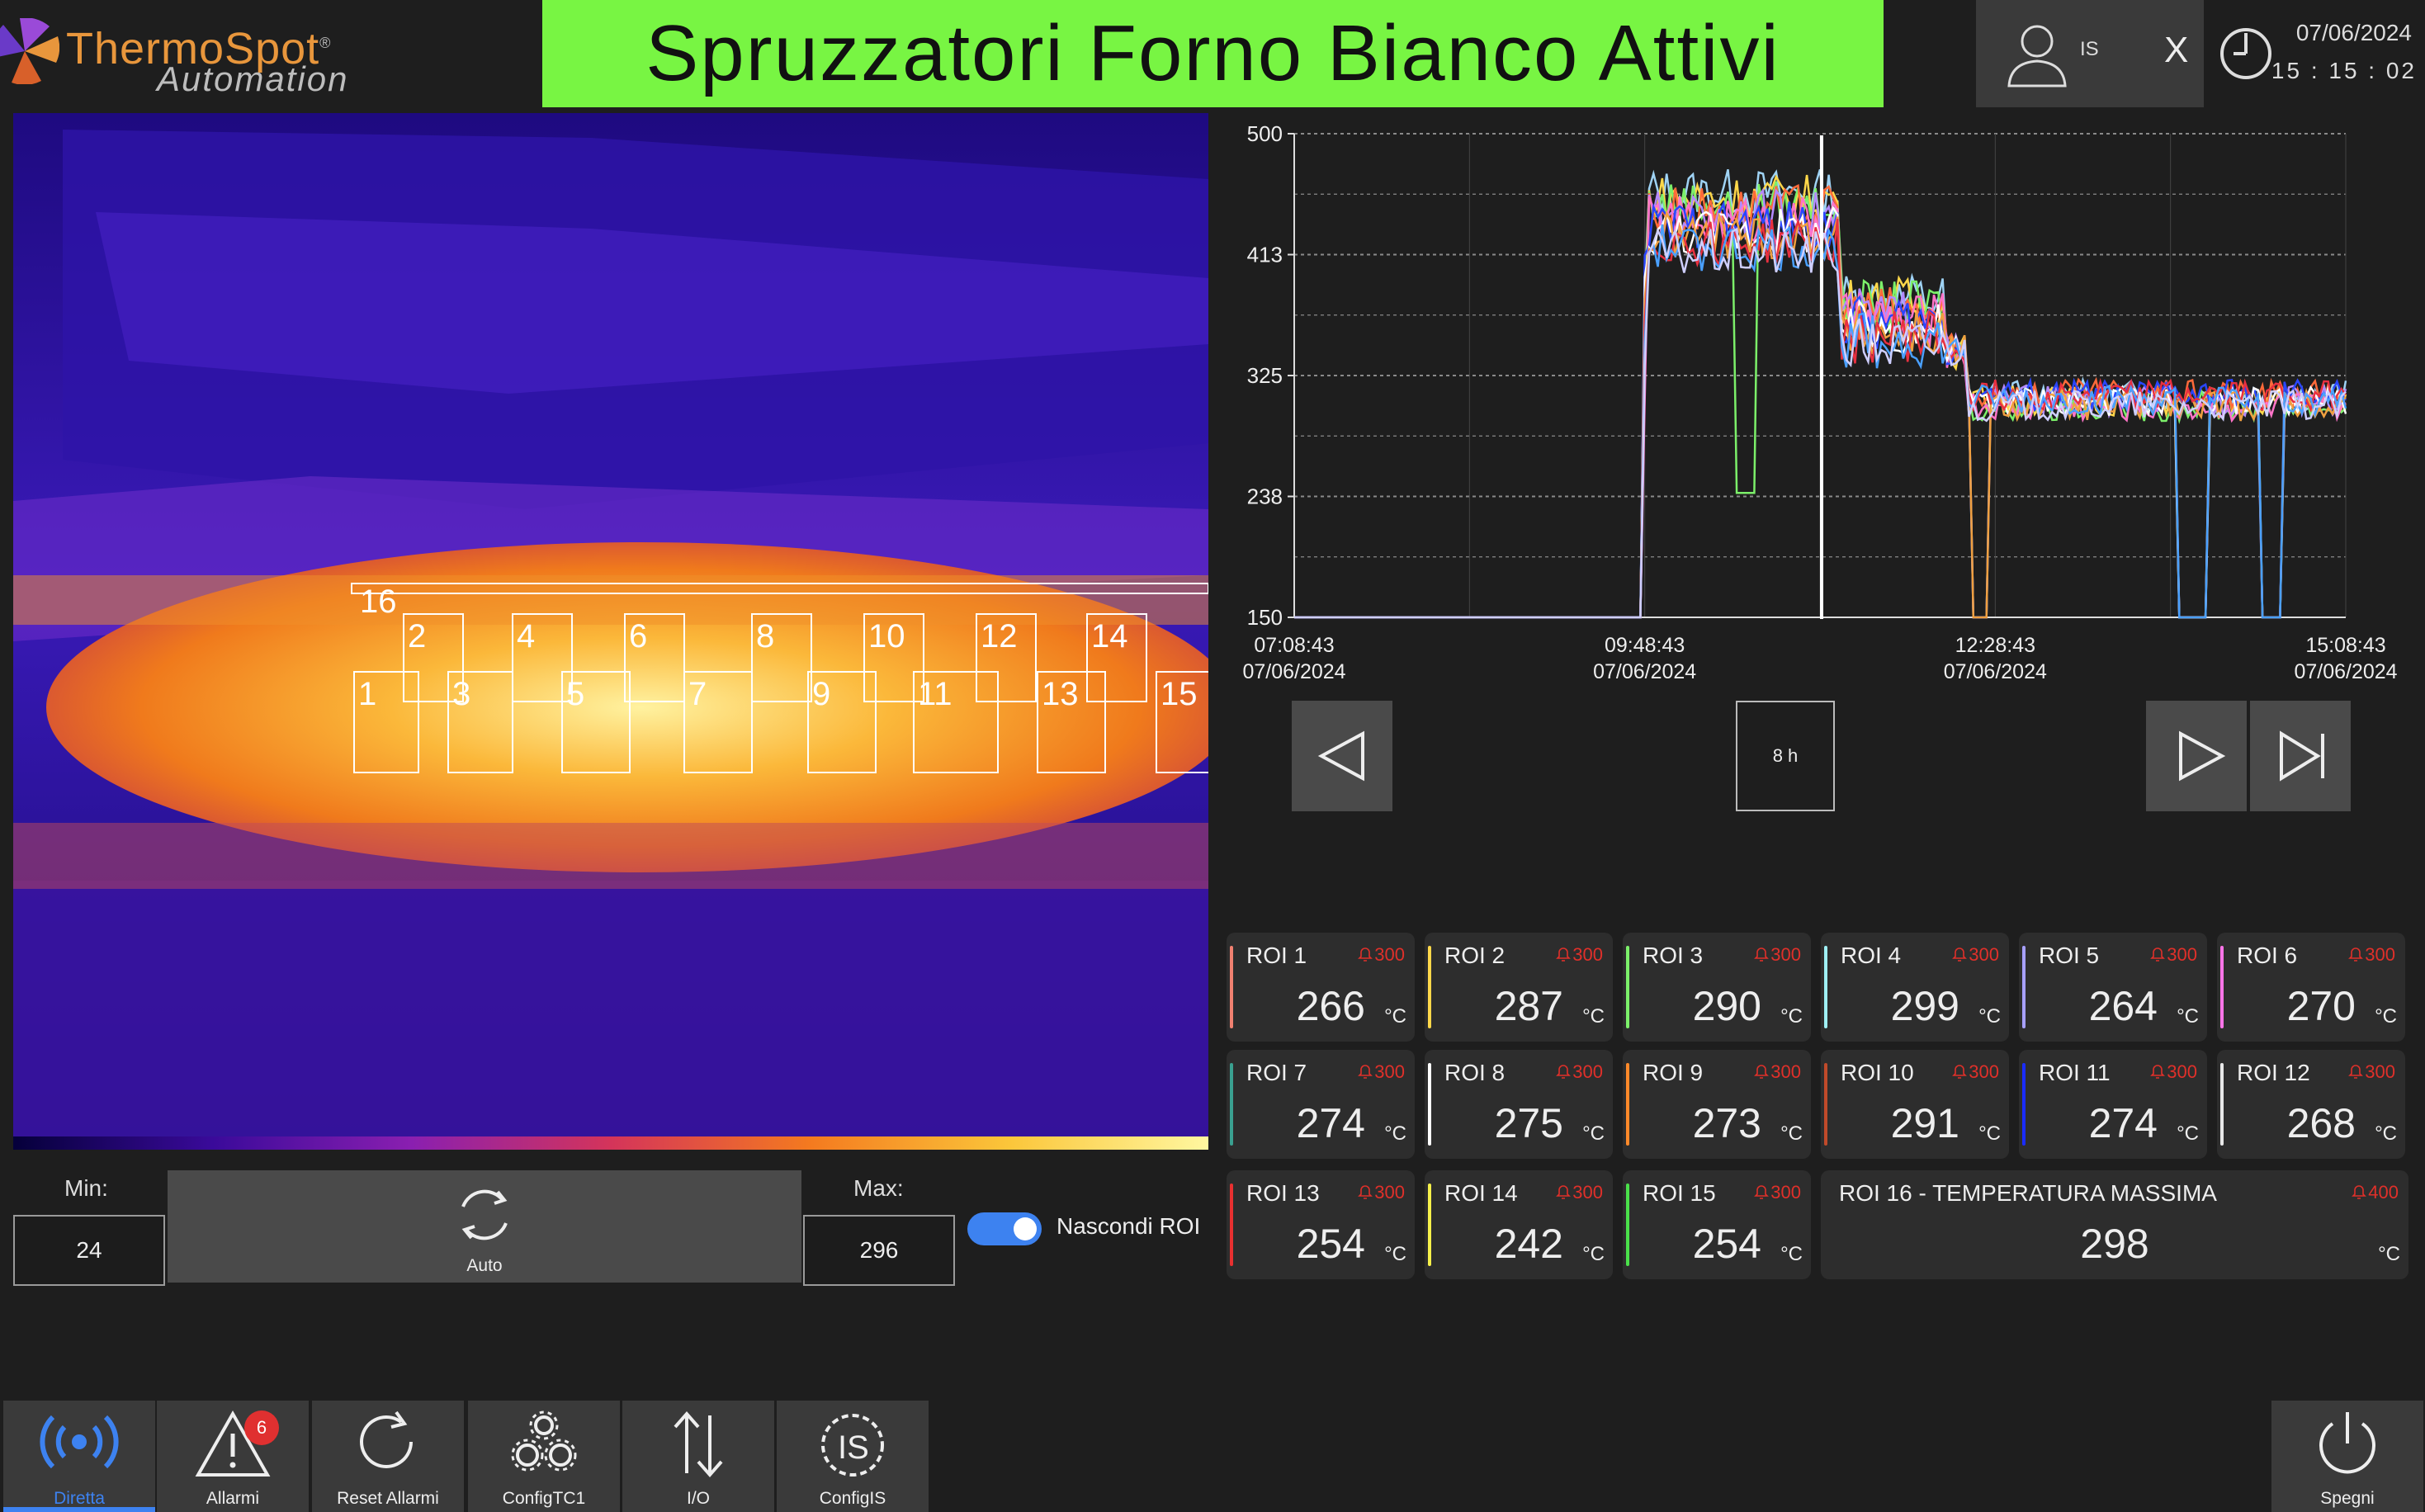  Describe the element at coordinates (2114, 1224) in the screenshot. I see `roi-card: ROI 16 - TEMPERATURA MASSIMA 400 298 °C` at that location.